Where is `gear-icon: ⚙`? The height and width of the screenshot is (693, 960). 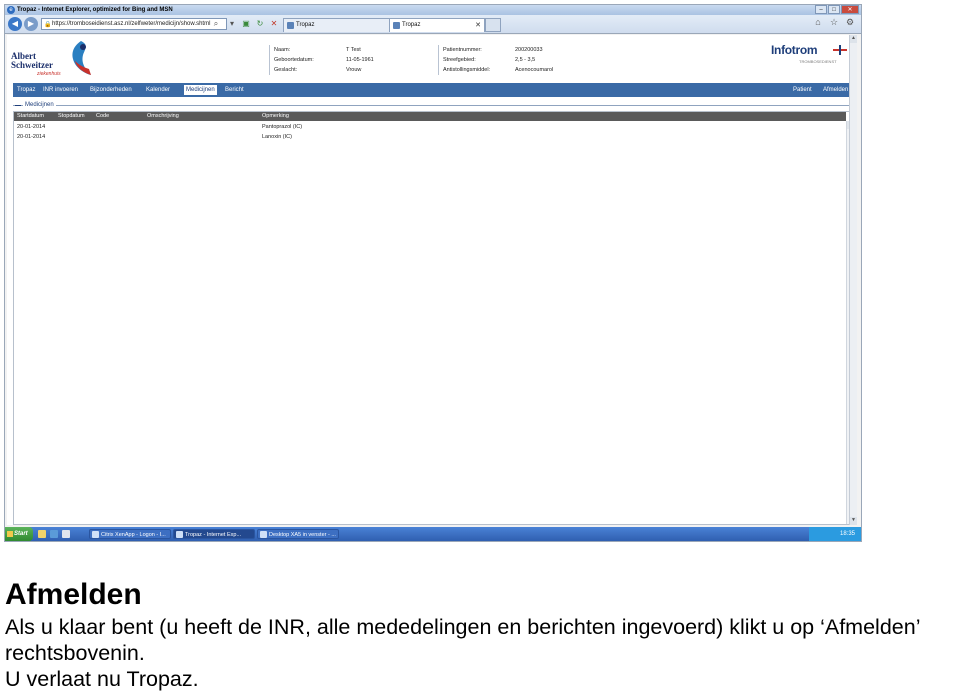 gear-icon: ⚙ is located at coordinates (850, 22).